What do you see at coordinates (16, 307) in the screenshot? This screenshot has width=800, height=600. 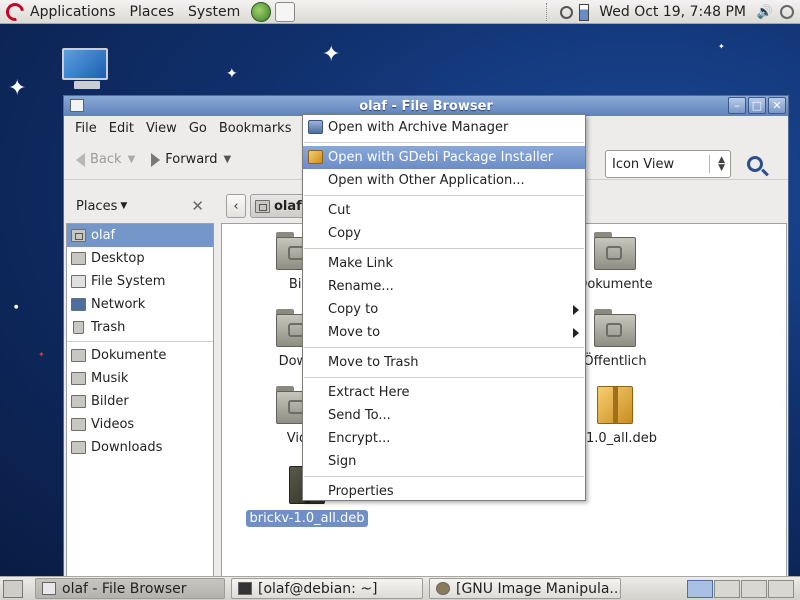 I see `star-decoration: ●` at bounding box center [16, 307].